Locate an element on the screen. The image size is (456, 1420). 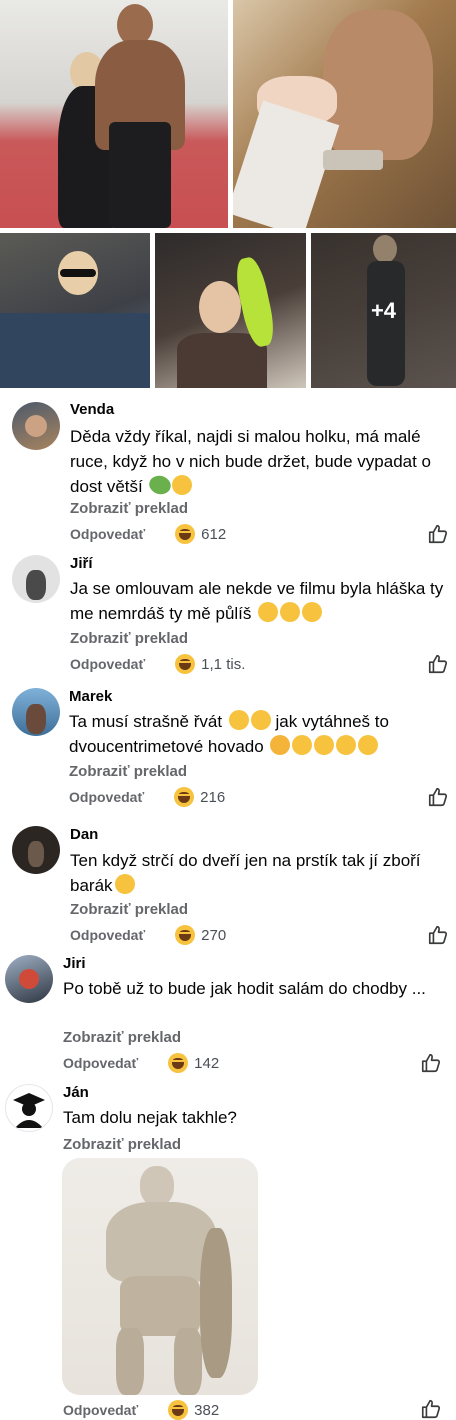
statue-leg-left is located at coordinates (130, 1361).